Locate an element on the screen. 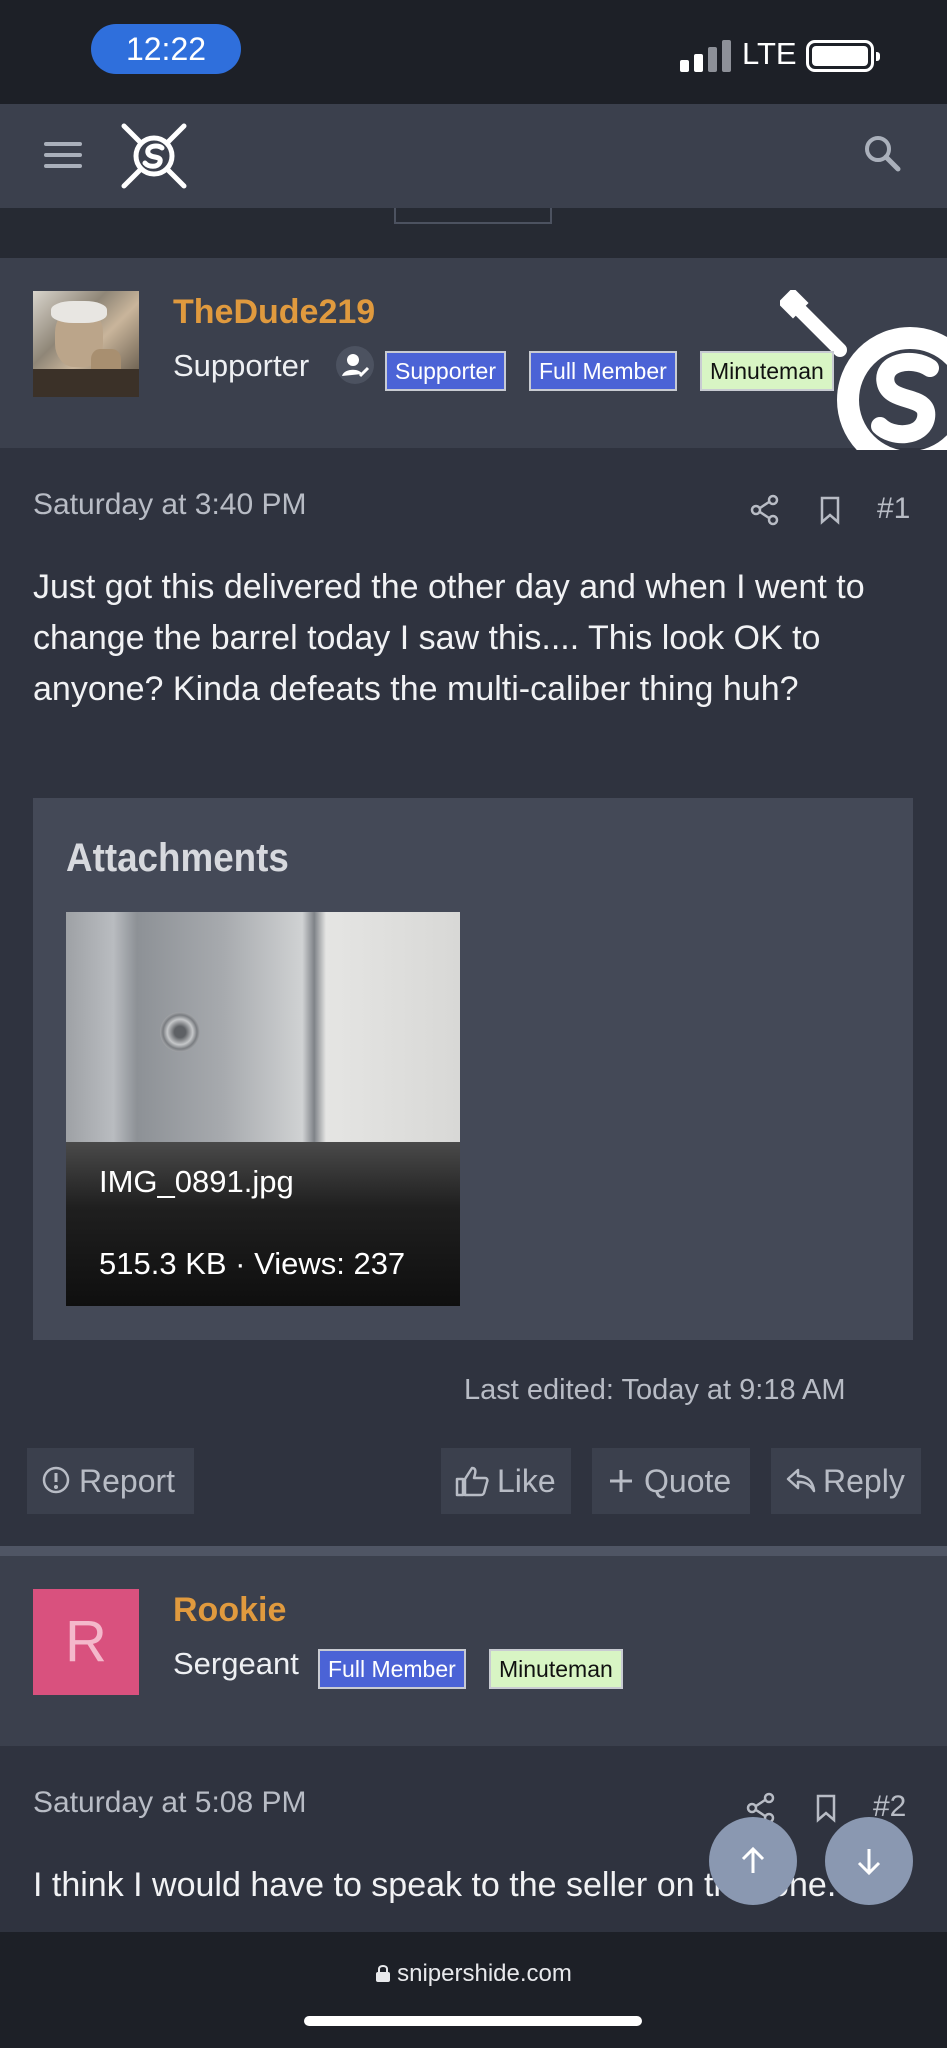 The width and height of the screenshot is (947, 2048). reply-button: Reply is located at coordinates (846, 1481).